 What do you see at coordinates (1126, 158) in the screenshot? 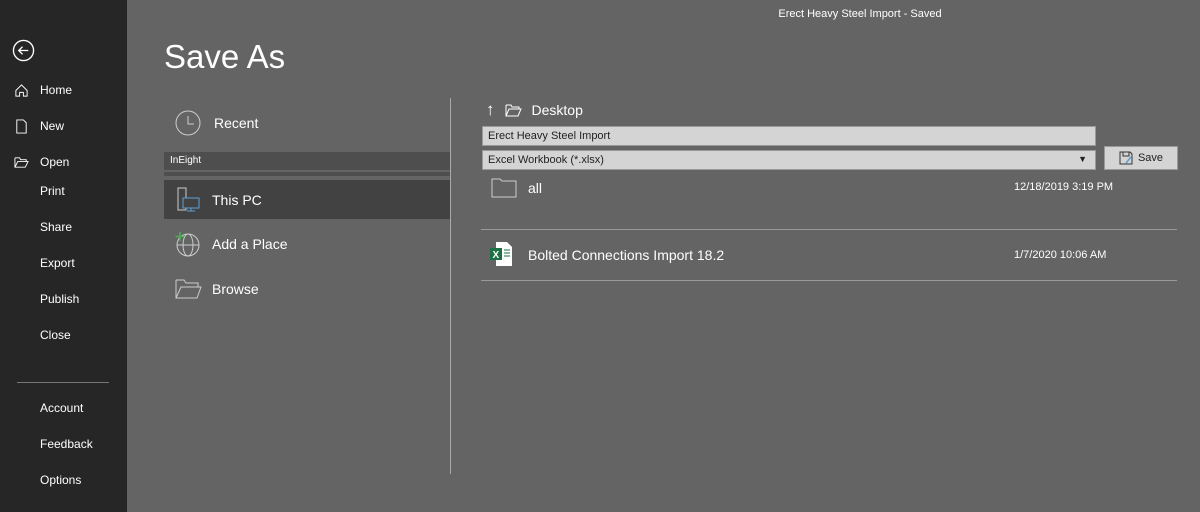
I see `save-icon` at bounding box center [1126, 158].